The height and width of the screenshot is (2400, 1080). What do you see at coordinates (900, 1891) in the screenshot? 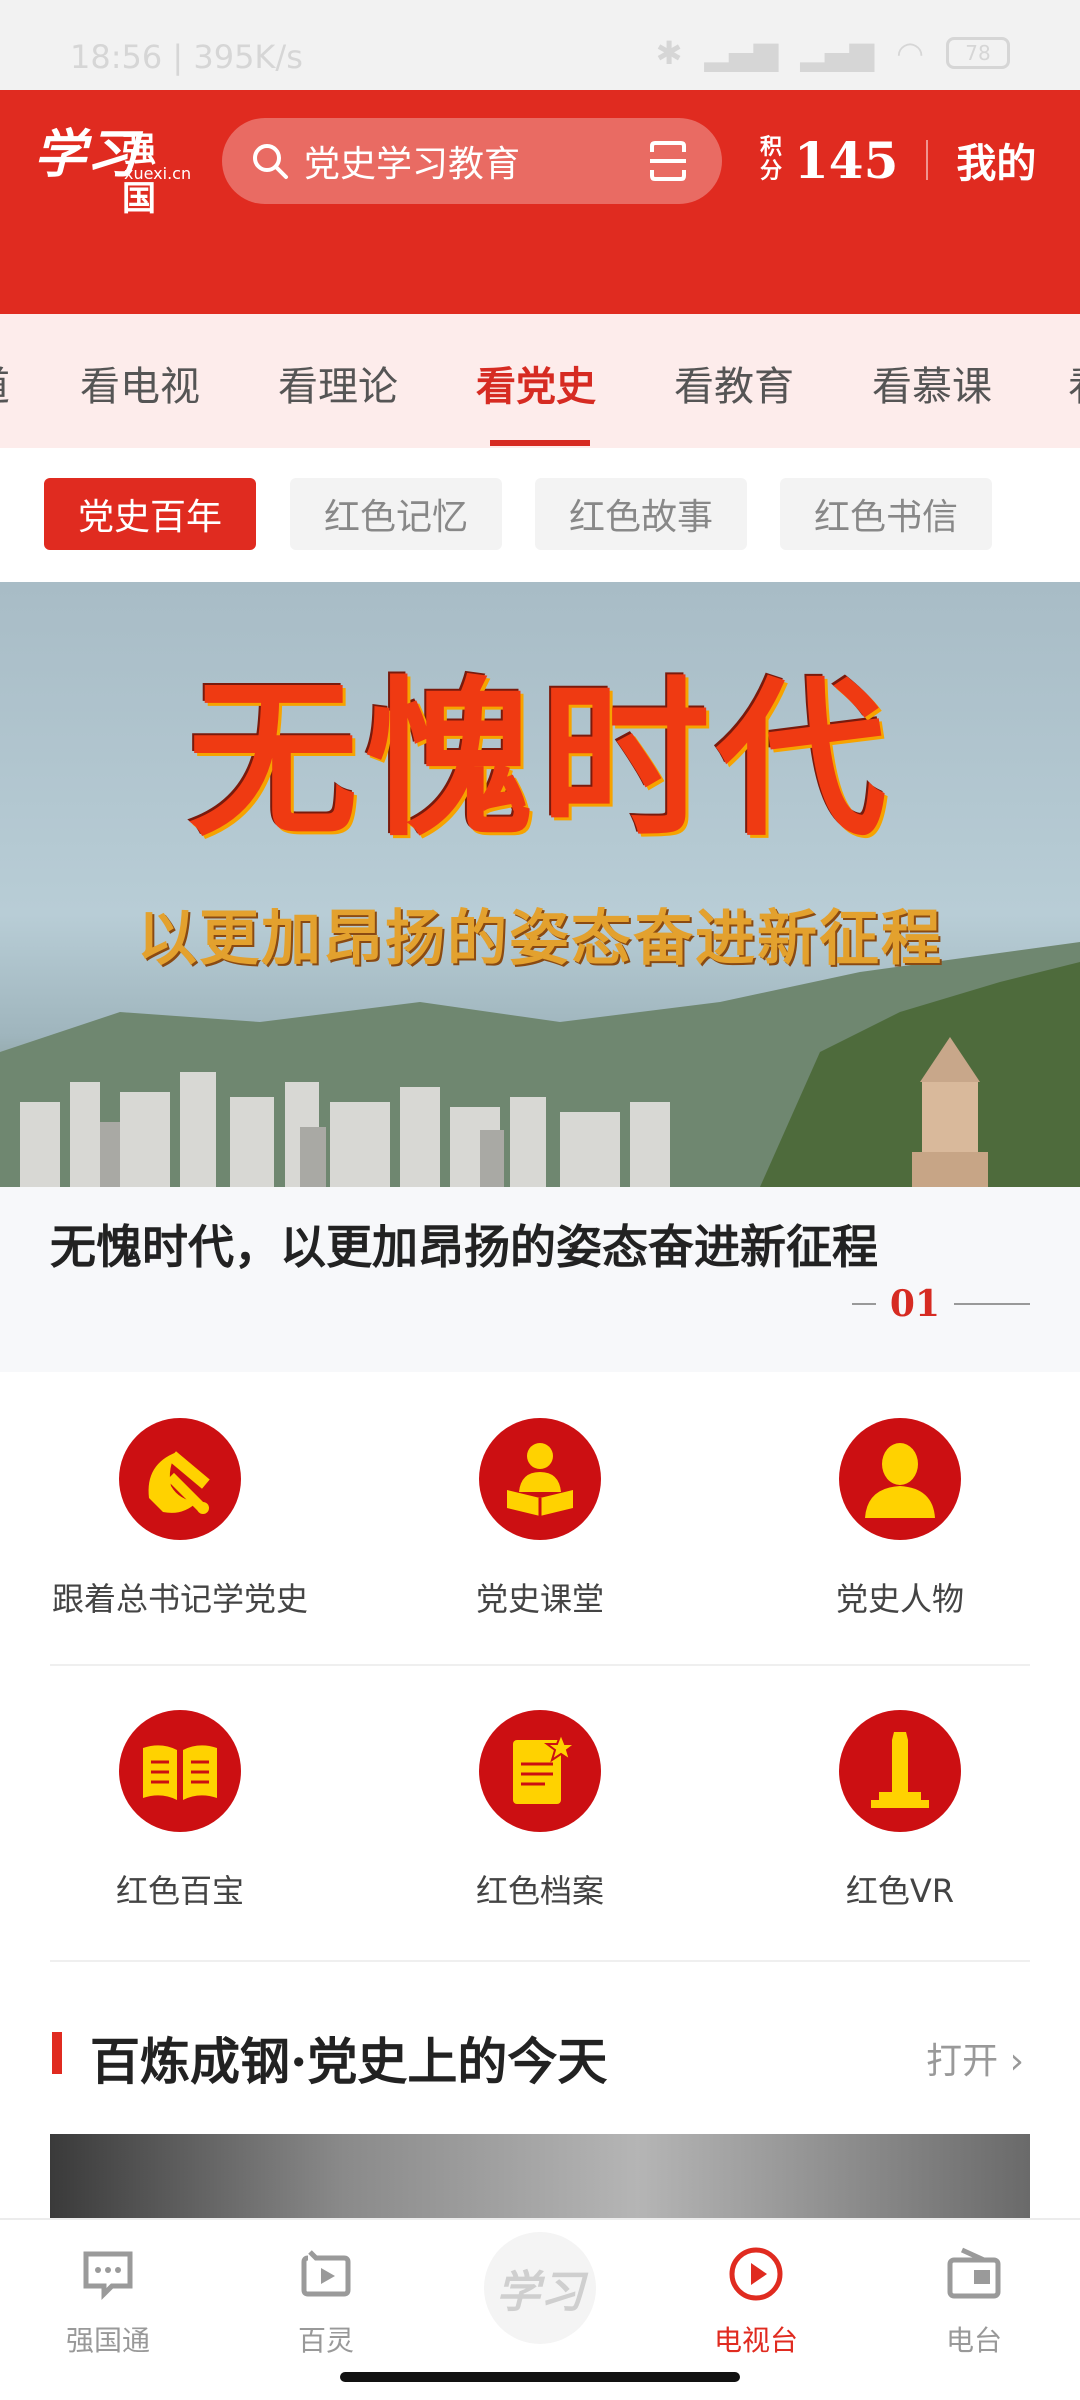
I see `feature-label: 红色VR` at bounding box center [900, 1891].